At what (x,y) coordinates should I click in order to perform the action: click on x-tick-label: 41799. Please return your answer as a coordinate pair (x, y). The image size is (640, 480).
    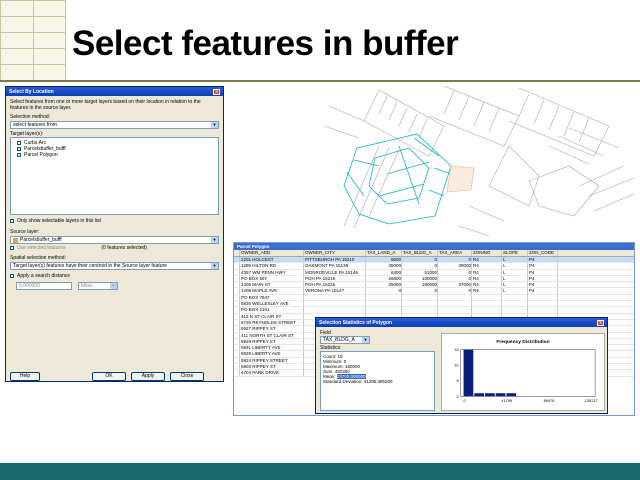
    Looking at the image, I should click on (506, 400).